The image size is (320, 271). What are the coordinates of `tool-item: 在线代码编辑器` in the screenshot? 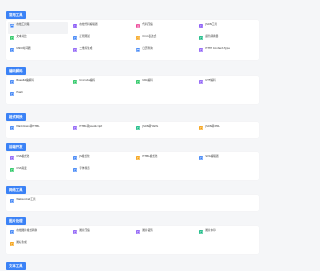 It's located at (101, 28).